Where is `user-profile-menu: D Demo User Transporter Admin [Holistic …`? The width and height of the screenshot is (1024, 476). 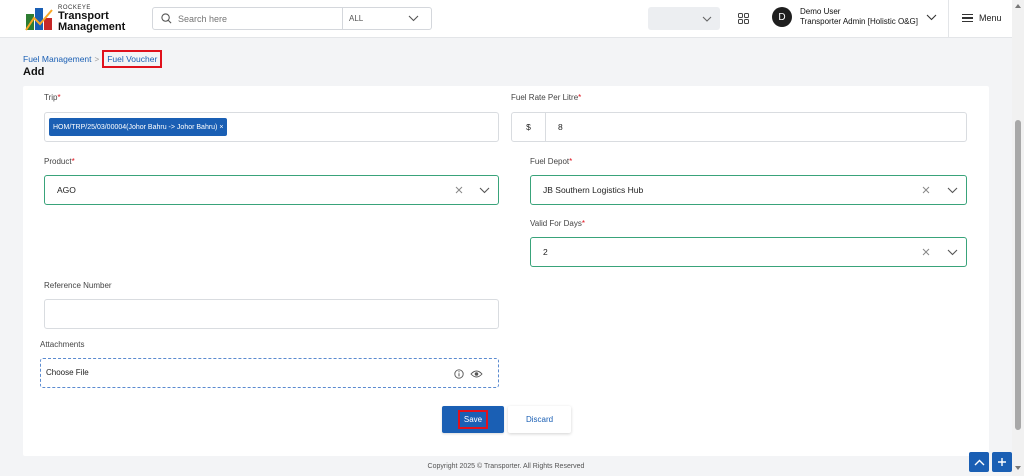 user-profile-menu: D Demo User Transporter Admin [Holistic … is located at coordinates (854, 17).